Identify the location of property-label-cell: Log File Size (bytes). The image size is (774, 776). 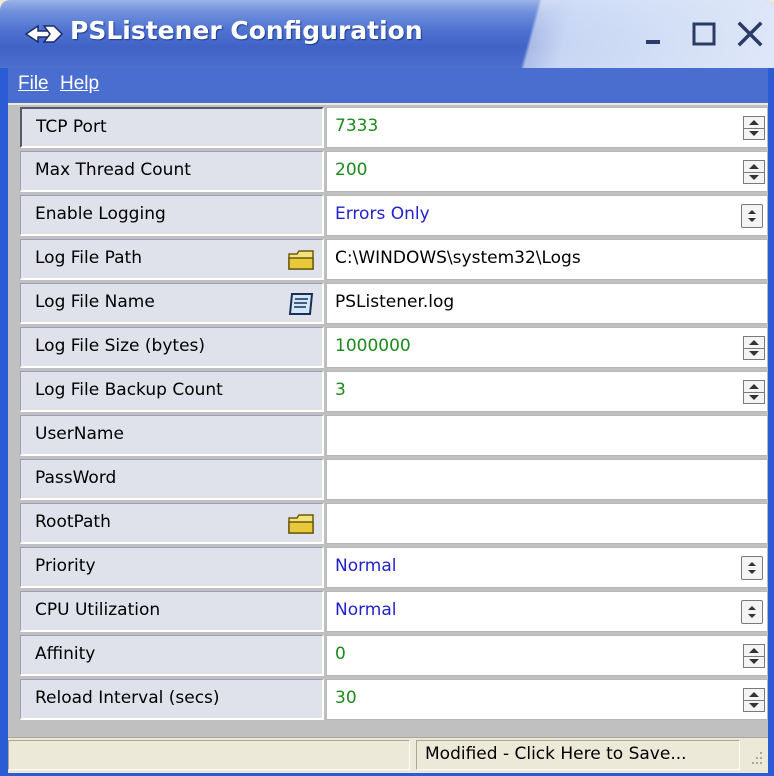
(172, 347).